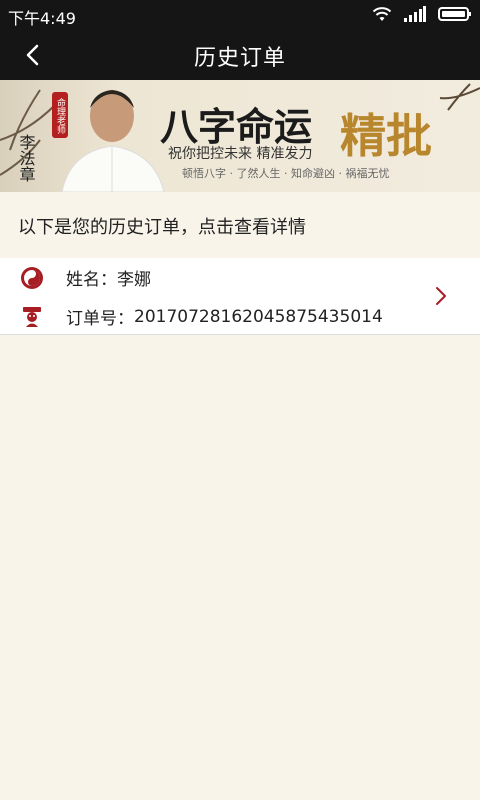 This screenshot has width=480, height=800. I want to click on intro-text: 以下是您的历史订单，点击查看详情, so click(162, 227).